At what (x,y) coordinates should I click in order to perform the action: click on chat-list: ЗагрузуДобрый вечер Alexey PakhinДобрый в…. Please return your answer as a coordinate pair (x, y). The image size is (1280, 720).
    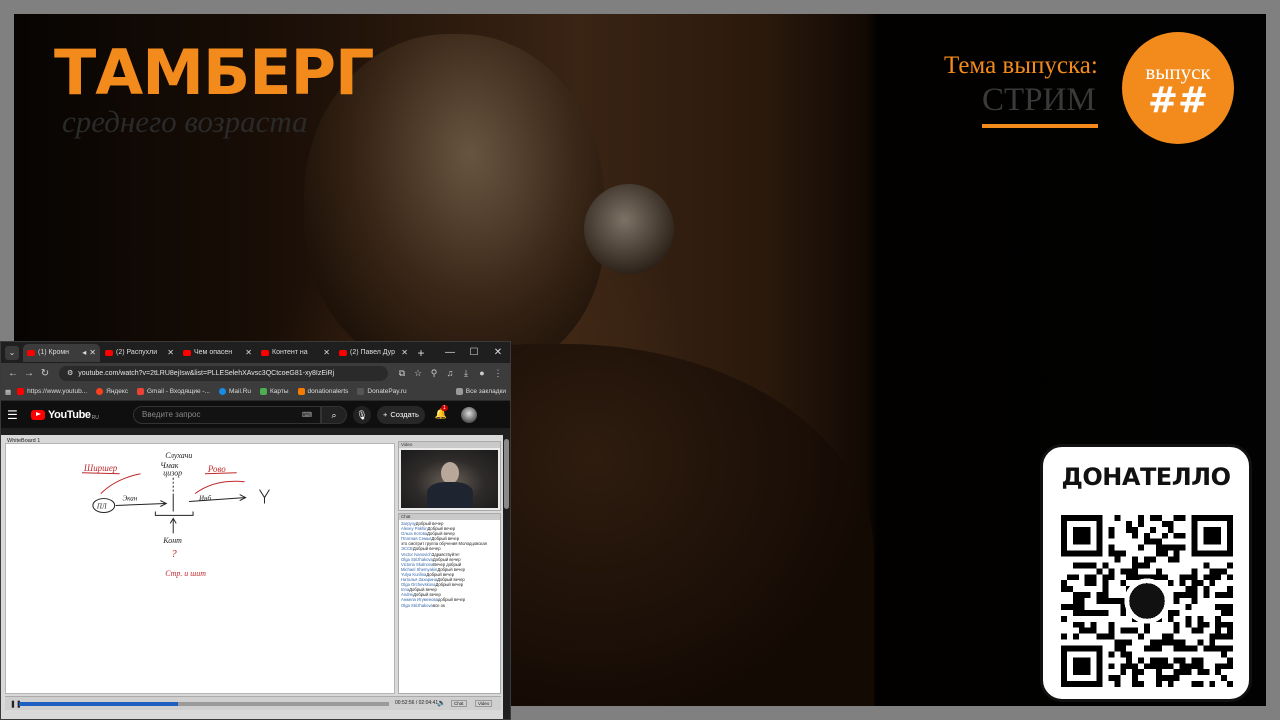
    Looking at the image, I should click on (449, 564).